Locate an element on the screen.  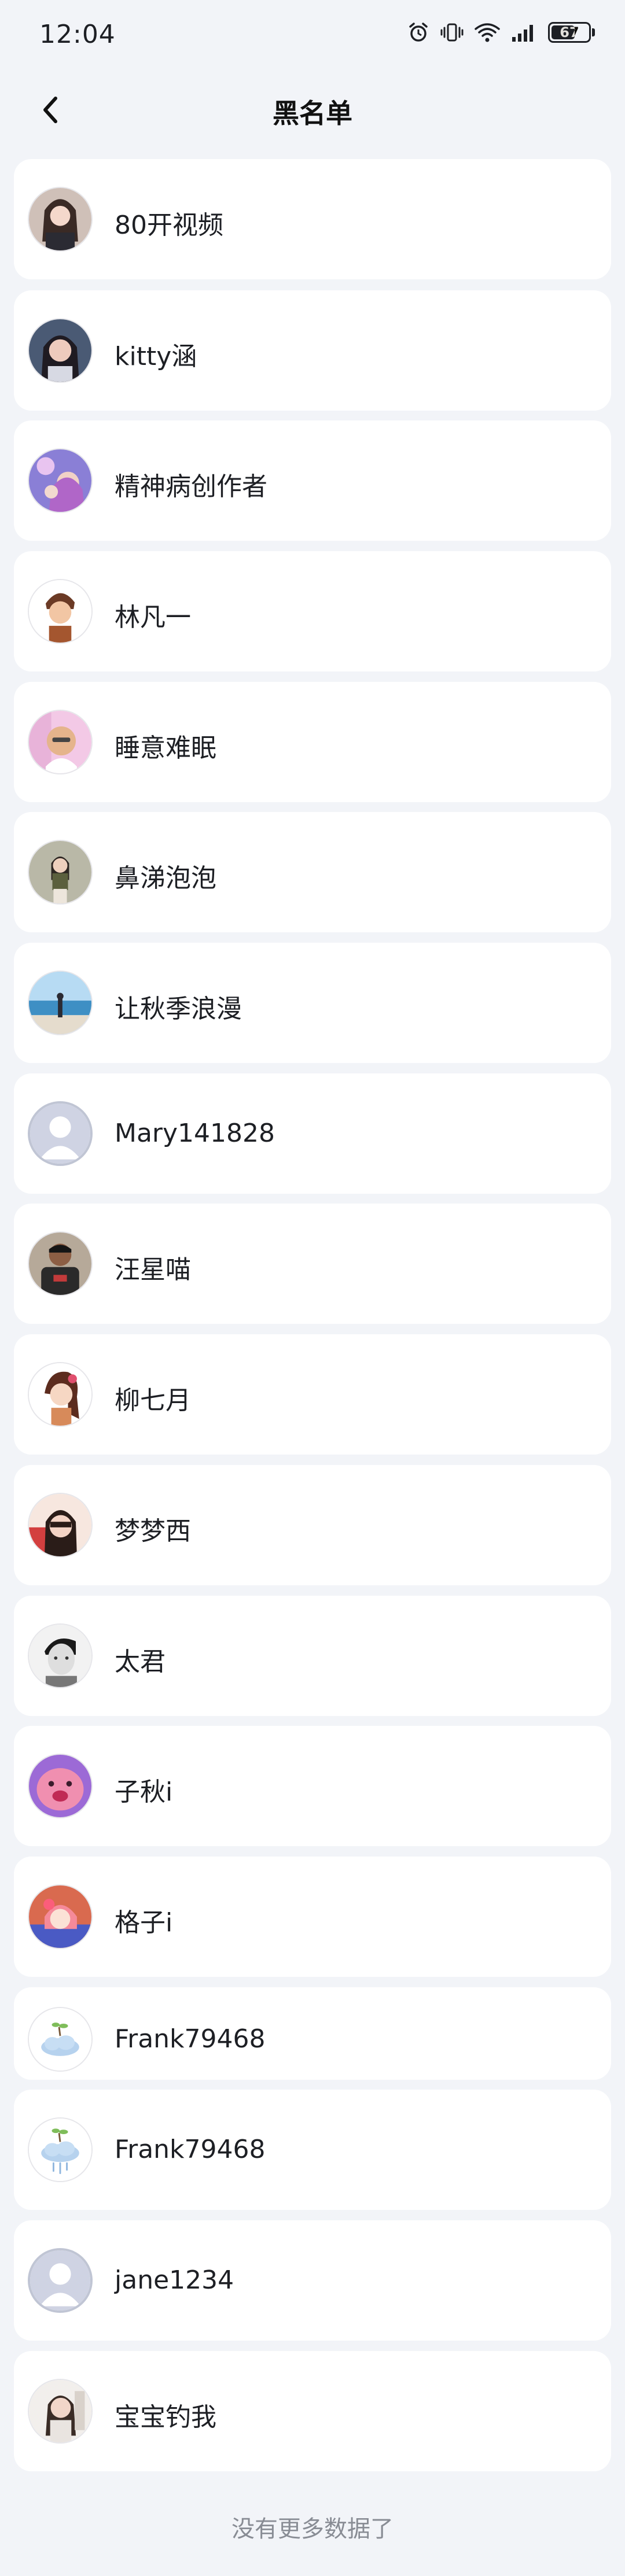
blocked-user-name: 让秋季浪漫 is located at coordinates (178, 1009).